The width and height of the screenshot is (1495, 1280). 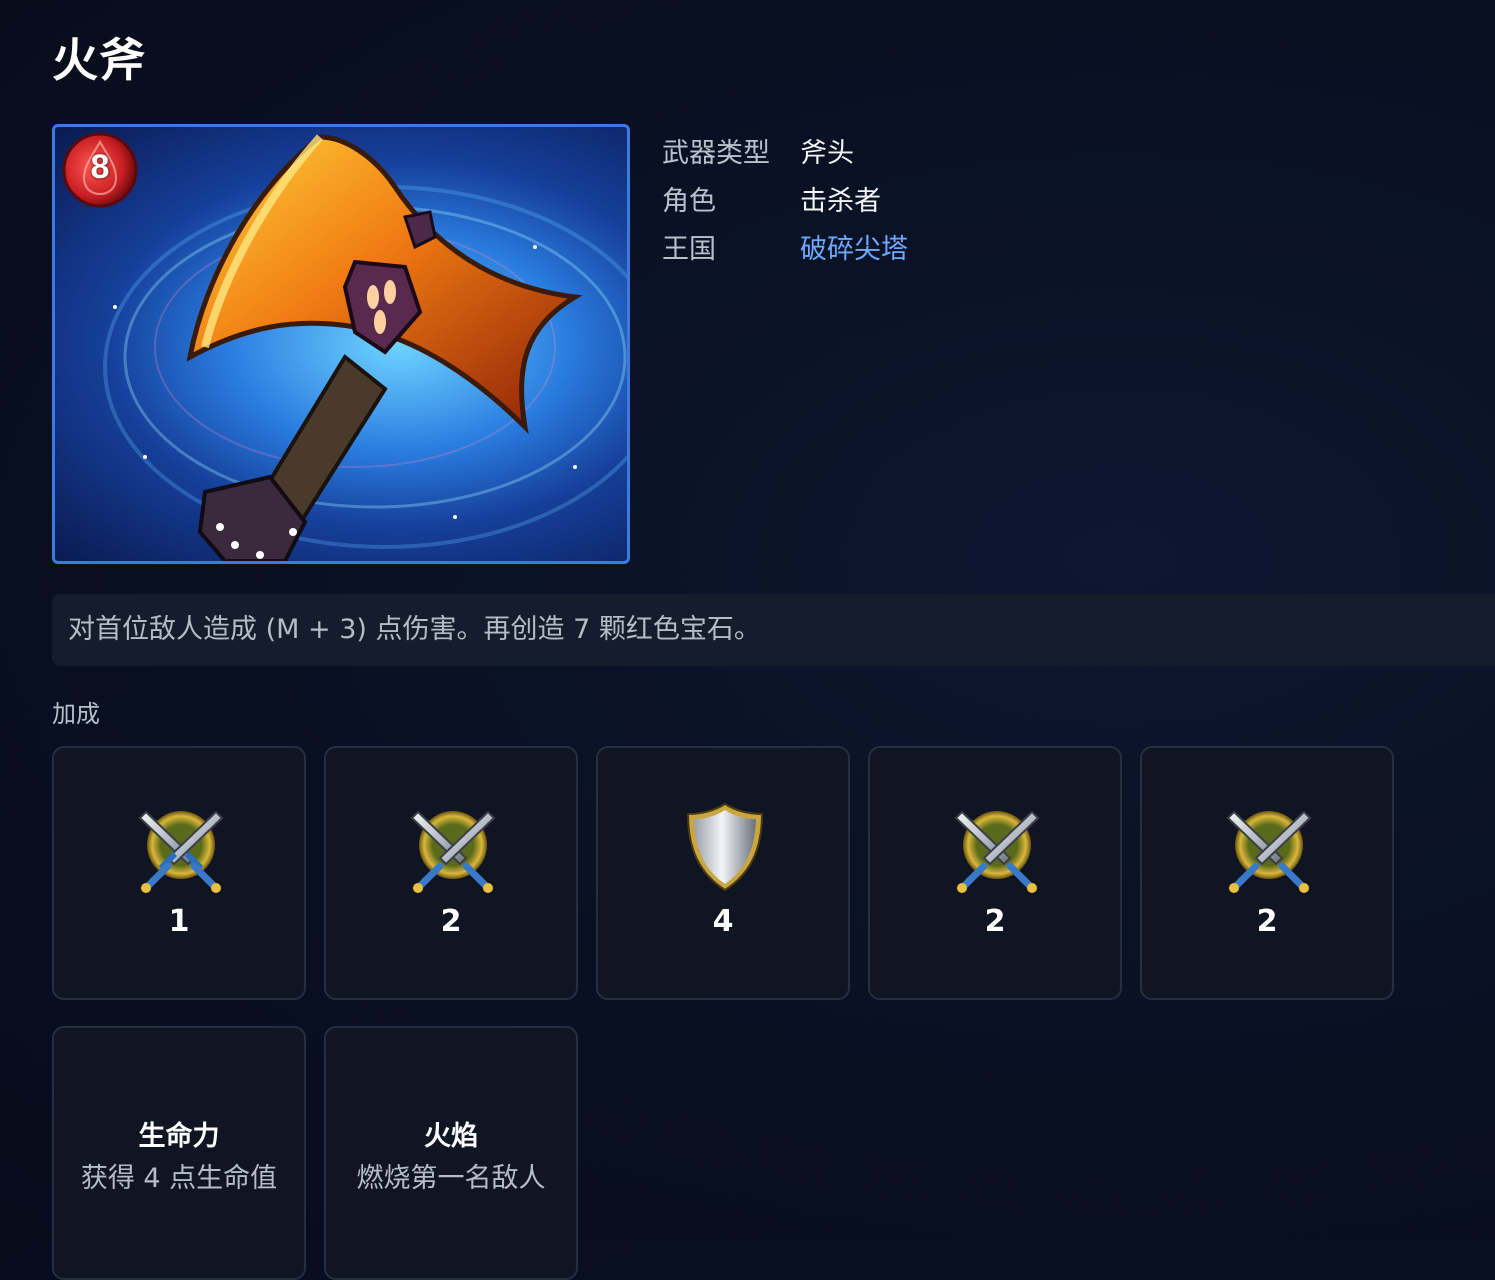 I want to click on trait-description: 燃烧第一名敌人, so click(x=451, y=1178).